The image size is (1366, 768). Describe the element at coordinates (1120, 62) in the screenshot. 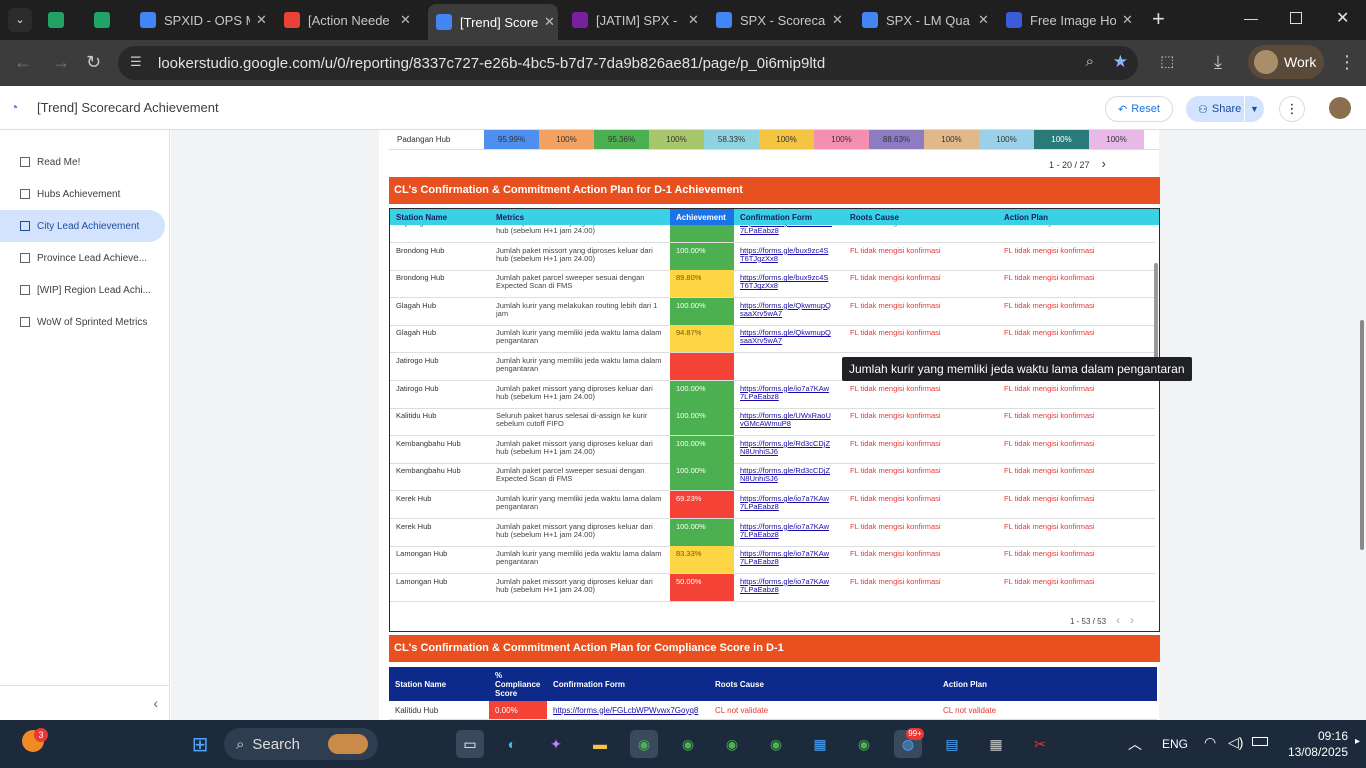

I see `bookmark-star-icon: ★` at that location.